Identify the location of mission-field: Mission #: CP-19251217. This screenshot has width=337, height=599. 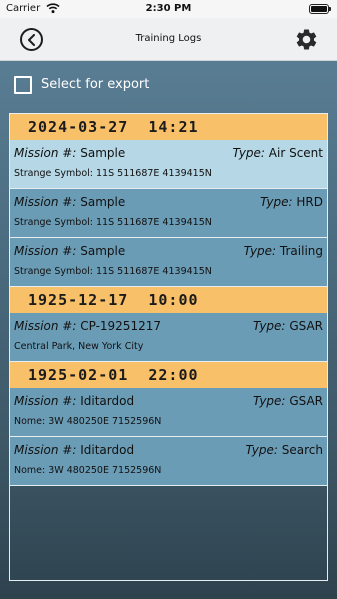
(87, 326).